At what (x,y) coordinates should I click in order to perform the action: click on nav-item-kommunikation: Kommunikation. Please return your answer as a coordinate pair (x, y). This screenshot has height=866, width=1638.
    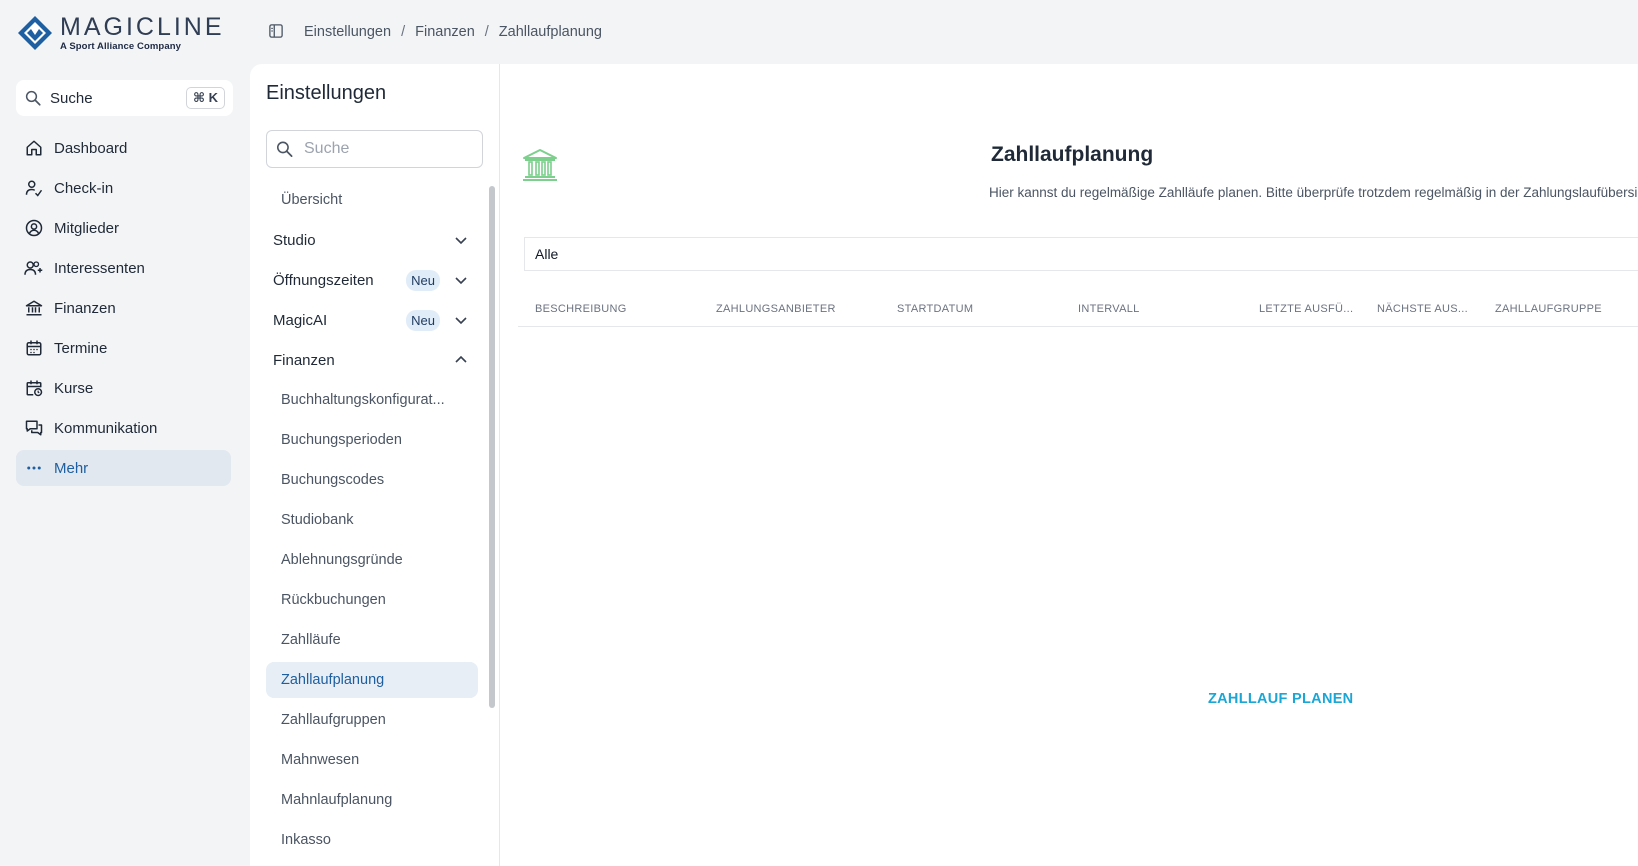
    Looking at the image, I should click on (123, 428).